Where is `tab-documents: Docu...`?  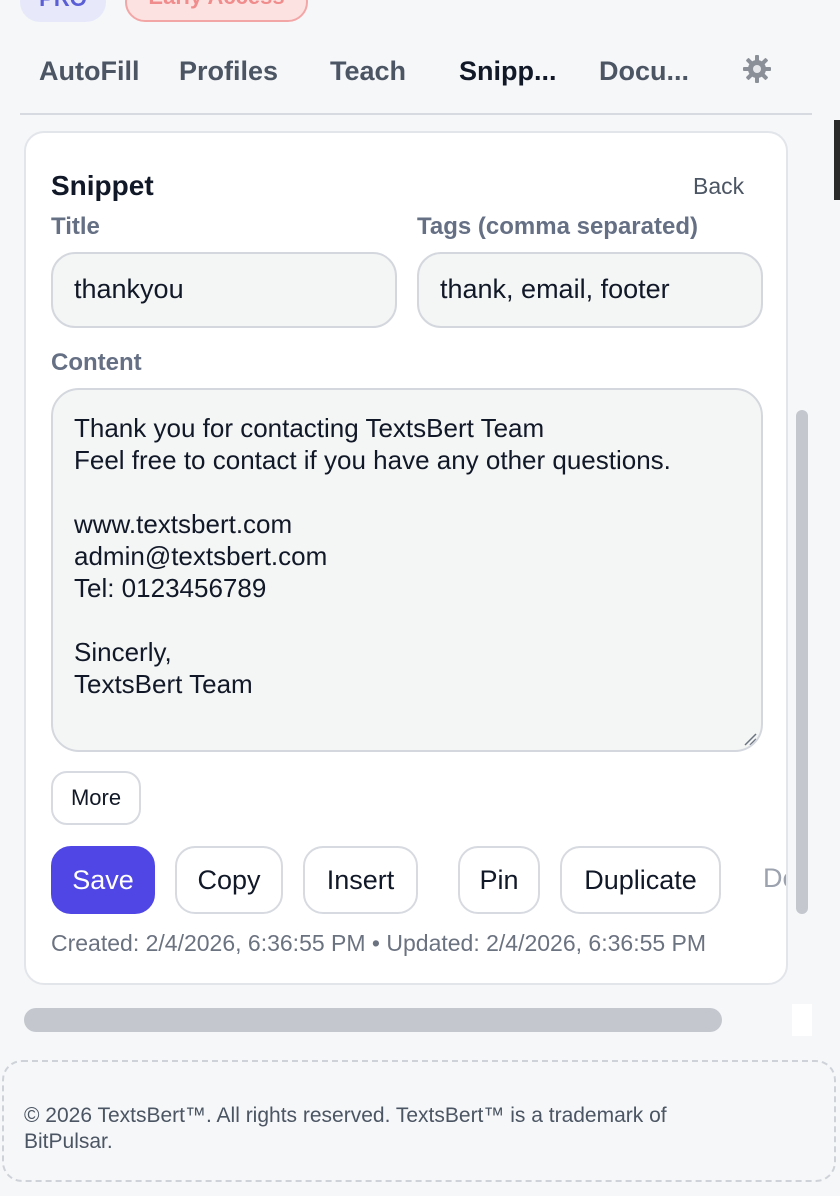
tab-documents: Docu... is located at coordinates (644, 71).